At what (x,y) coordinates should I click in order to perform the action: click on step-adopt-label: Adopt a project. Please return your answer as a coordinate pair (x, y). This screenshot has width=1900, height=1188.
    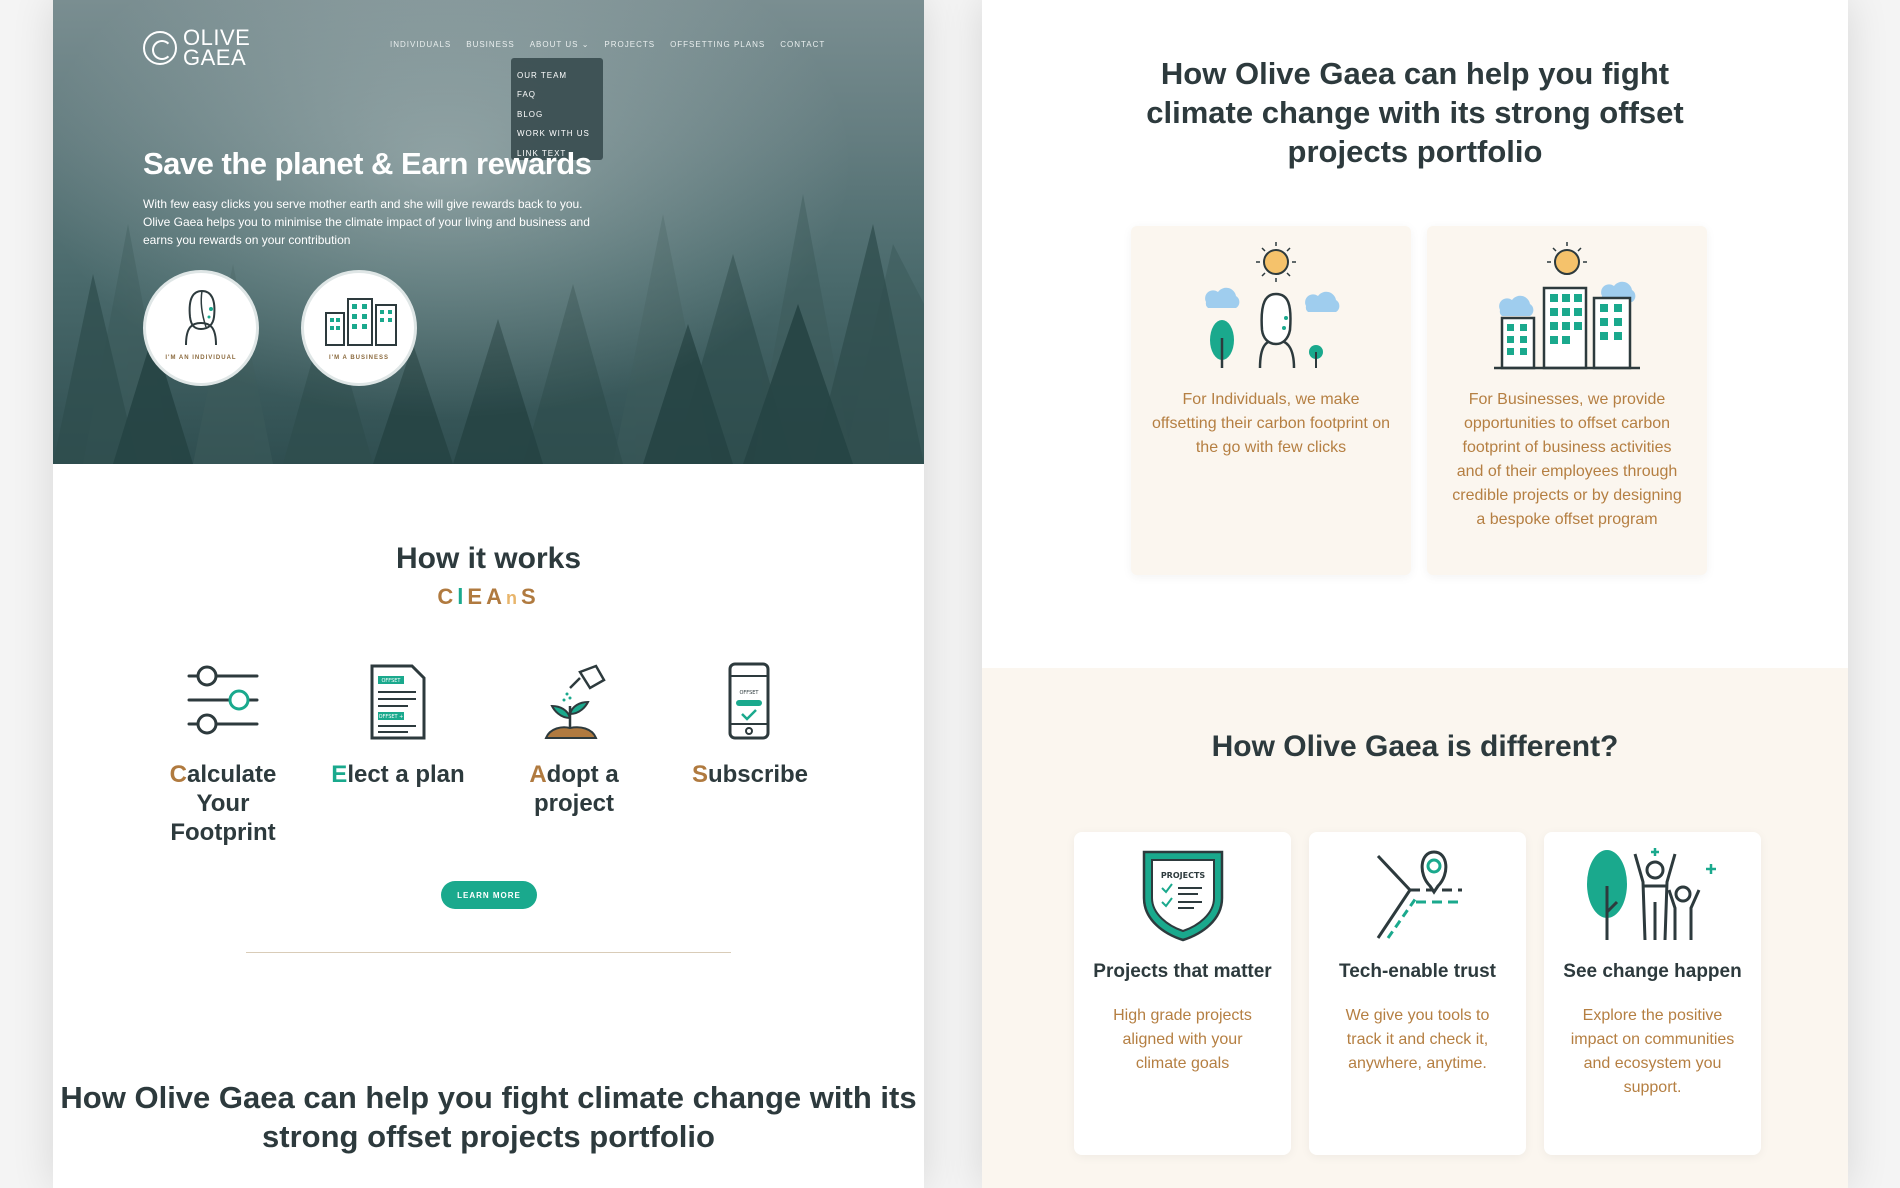
    Looking at the image, I should click on (574, 789).